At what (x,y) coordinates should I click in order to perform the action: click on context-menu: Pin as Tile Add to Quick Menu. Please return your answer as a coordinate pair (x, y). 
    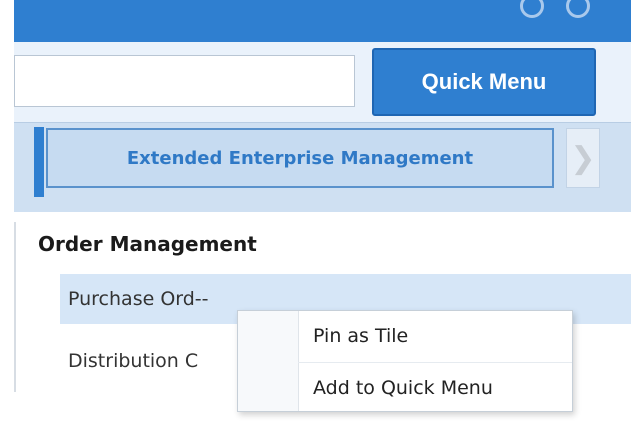
    Looking at the image, I should click on (405, 361).